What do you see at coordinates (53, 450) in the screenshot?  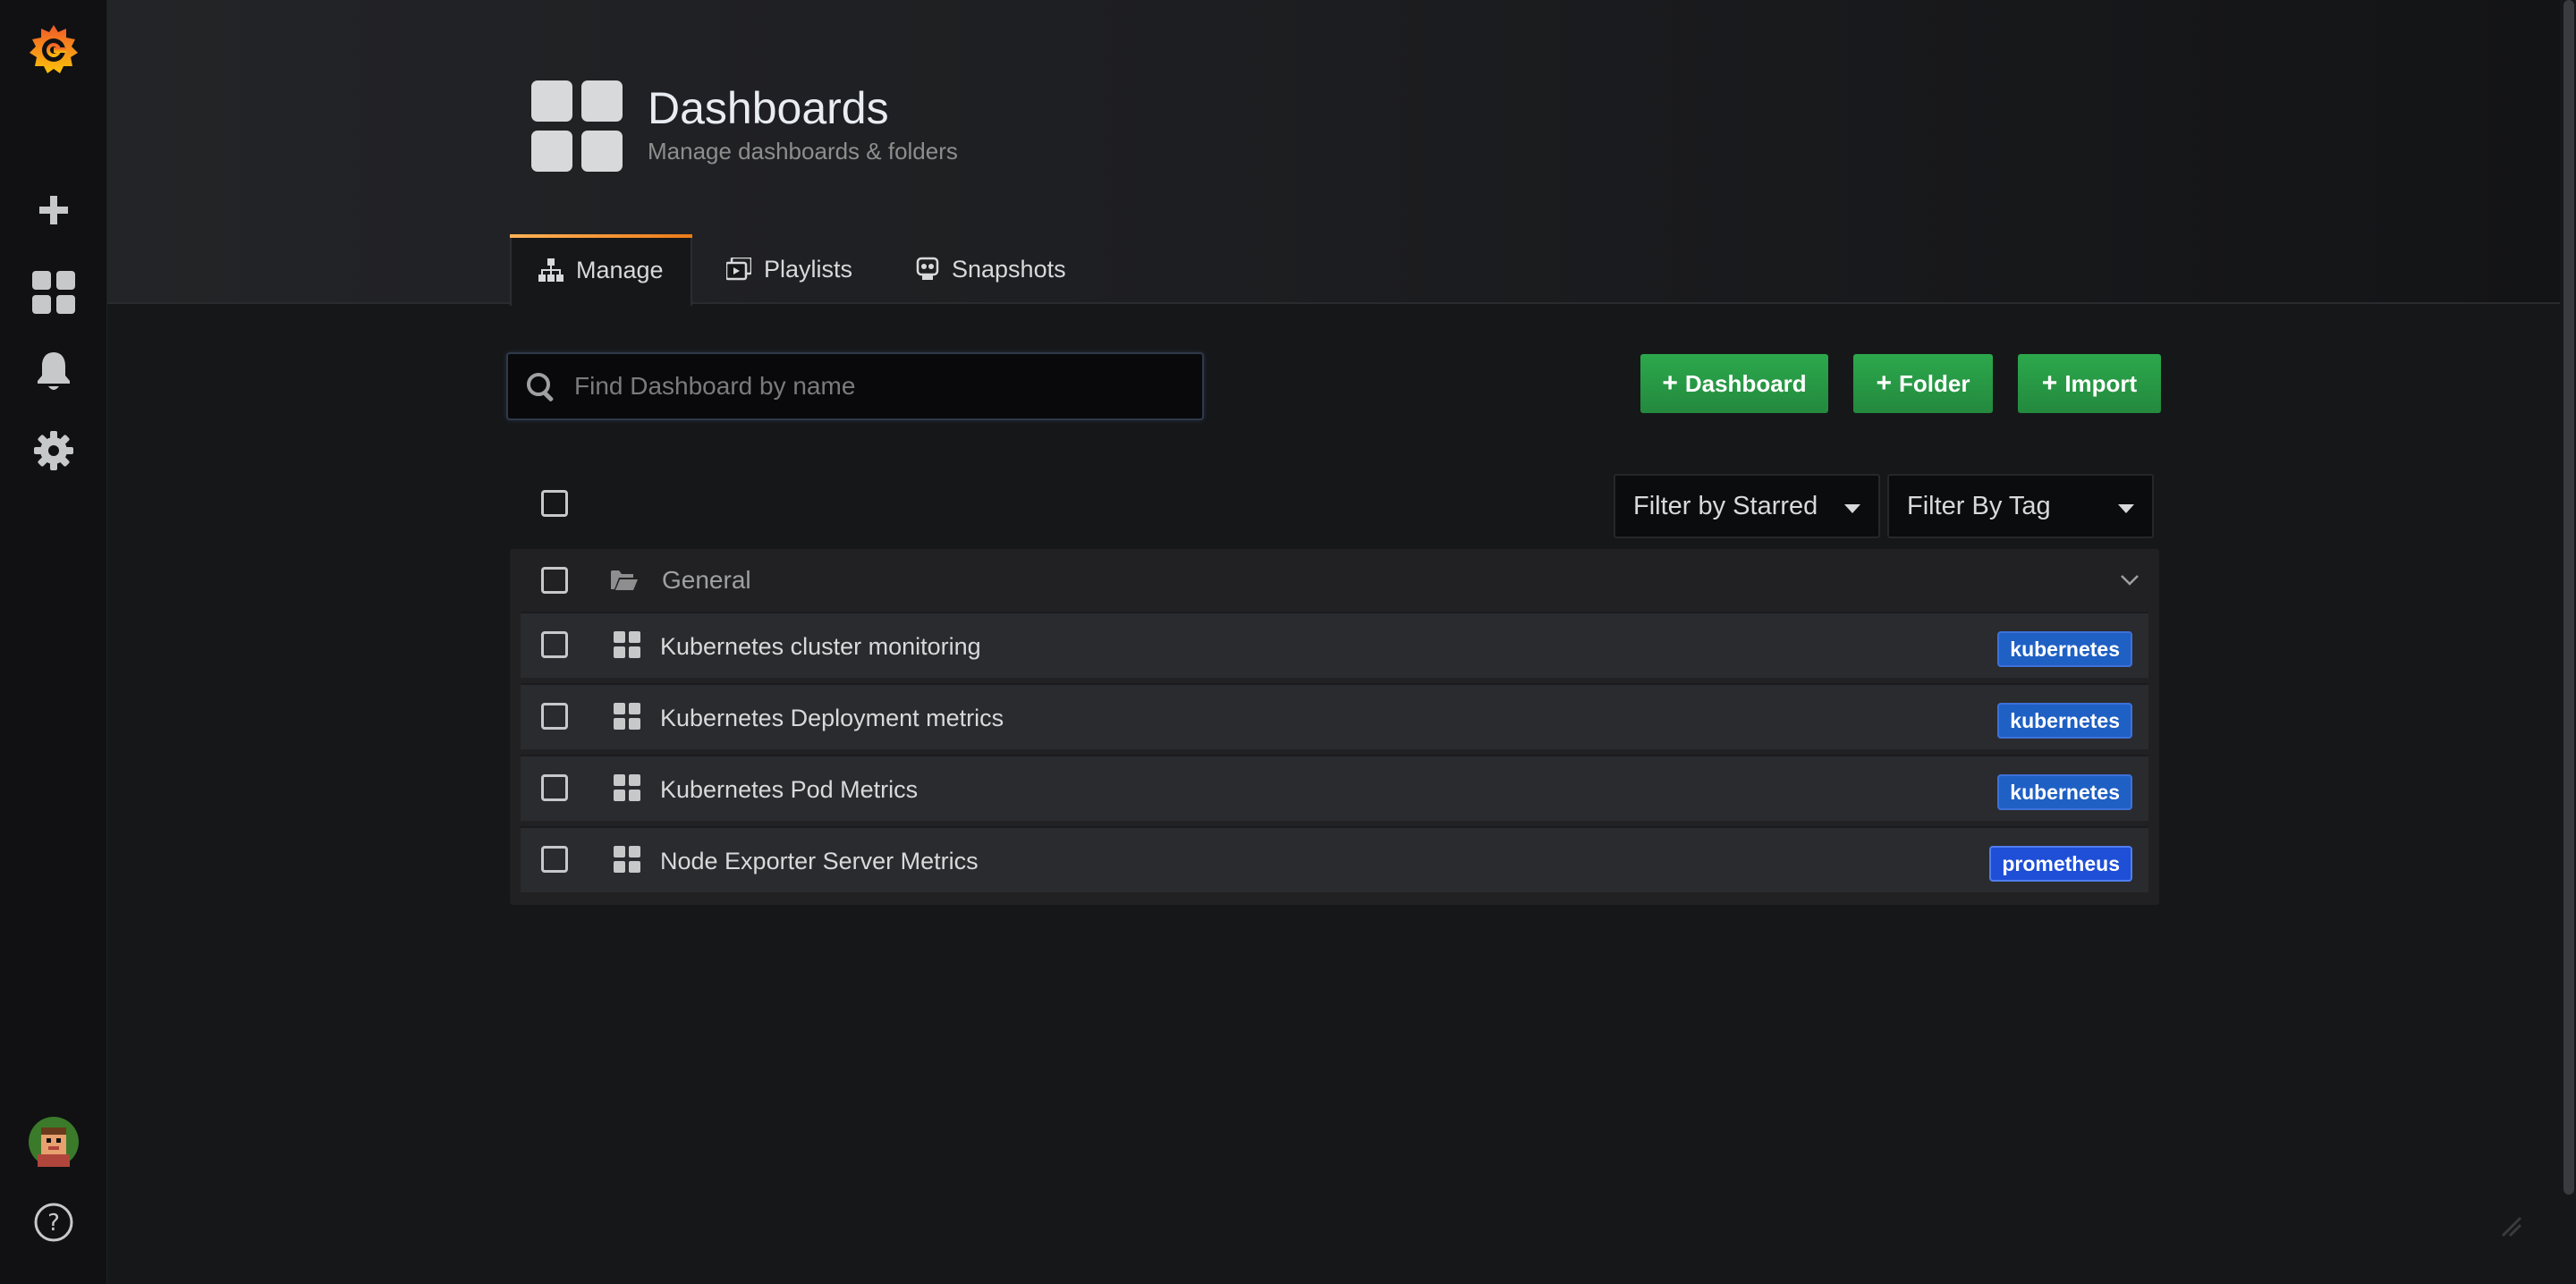 I see `configuration-gear-icon` at bounding box center [53, 450].